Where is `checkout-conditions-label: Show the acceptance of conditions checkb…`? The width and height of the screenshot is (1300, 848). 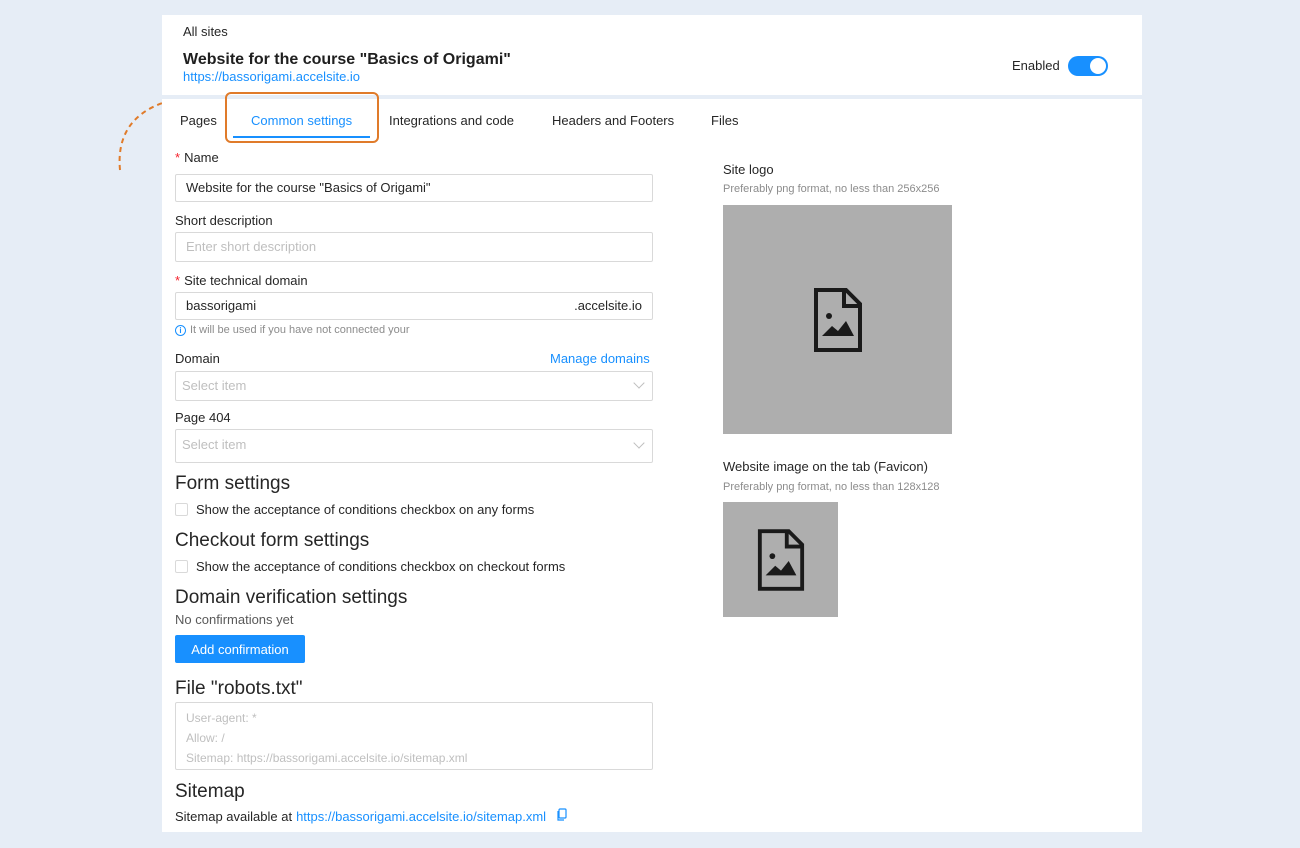 checkout-conditions-label: Show the acceptance of conditions checkb… is located at coordinates (381, 566).